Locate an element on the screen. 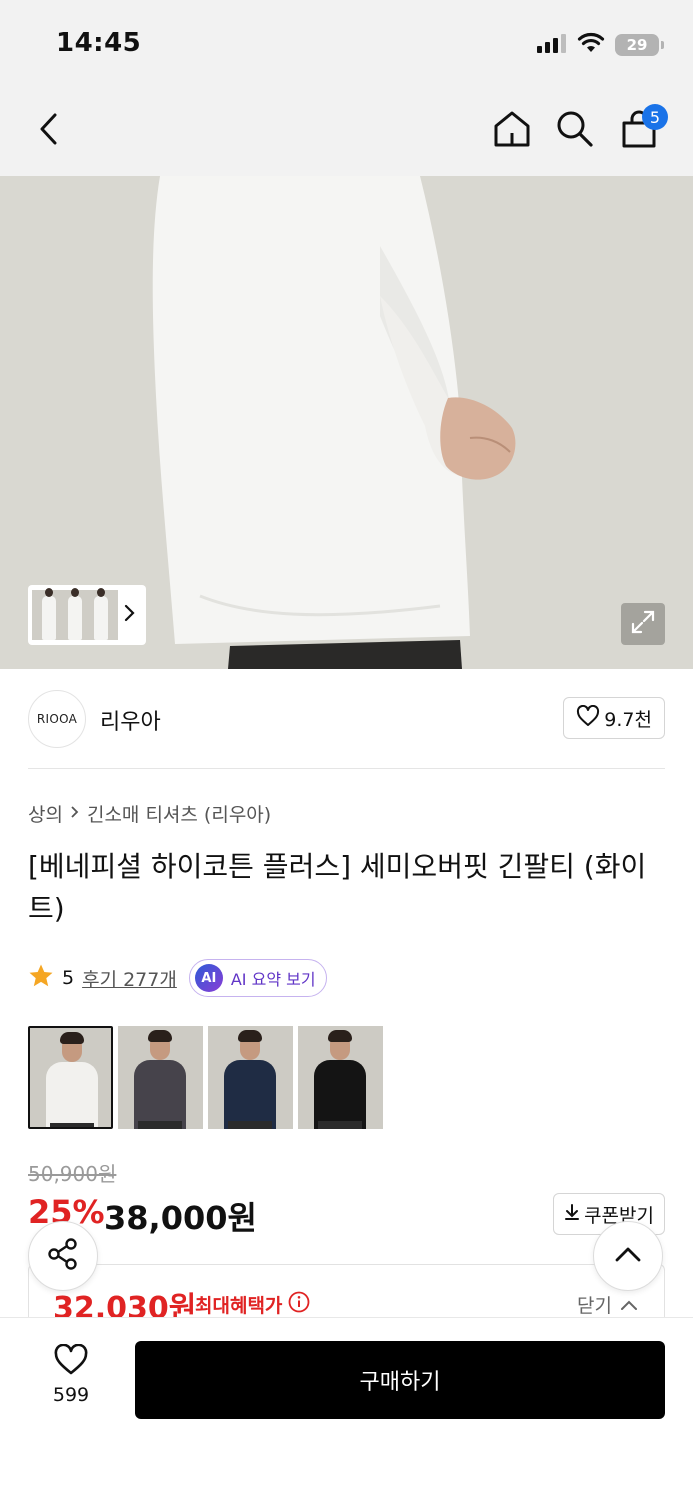  search-icon is located at coordinates (575, 131).